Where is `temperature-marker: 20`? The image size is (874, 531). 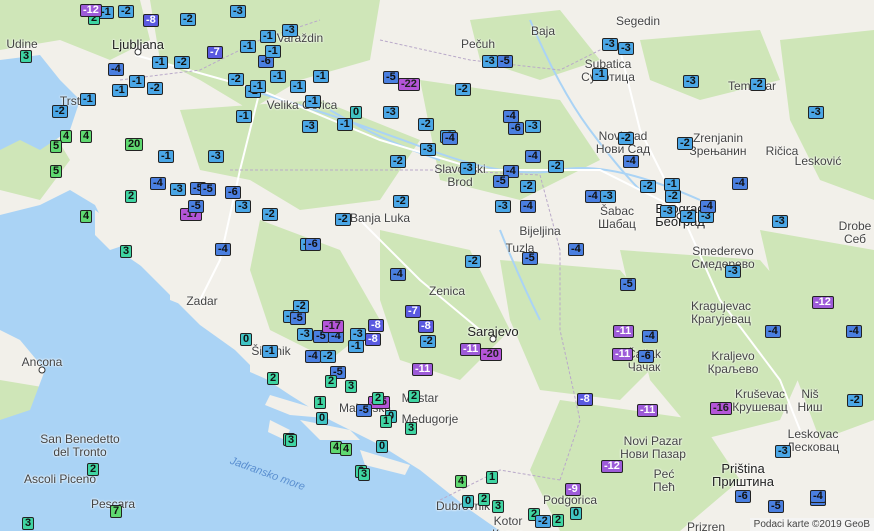 temperature-marker: 20 is located at coordinates (134, 144).